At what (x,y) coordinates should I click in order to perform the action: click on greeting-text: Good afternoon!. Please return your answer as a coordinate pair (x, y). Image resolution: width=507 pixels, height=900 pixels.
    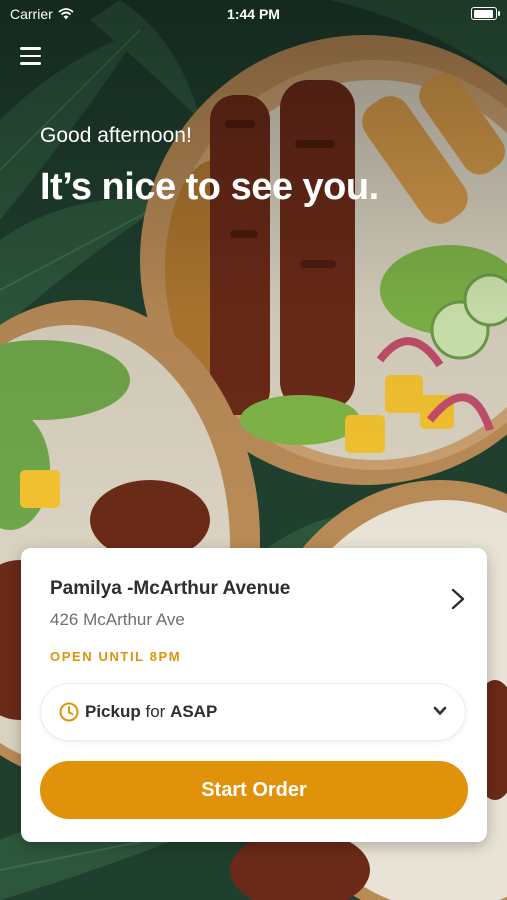
    Looking at the image, I should click on (116, 135).